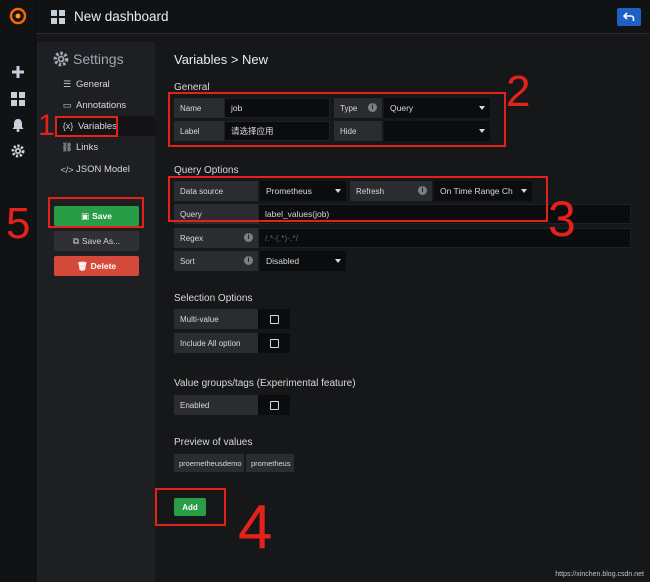 The image size is (650, 582). What do you see at coordinates (18, 125) in the screenshot?
I see `bell-icon` at bounding box center [18, 125].